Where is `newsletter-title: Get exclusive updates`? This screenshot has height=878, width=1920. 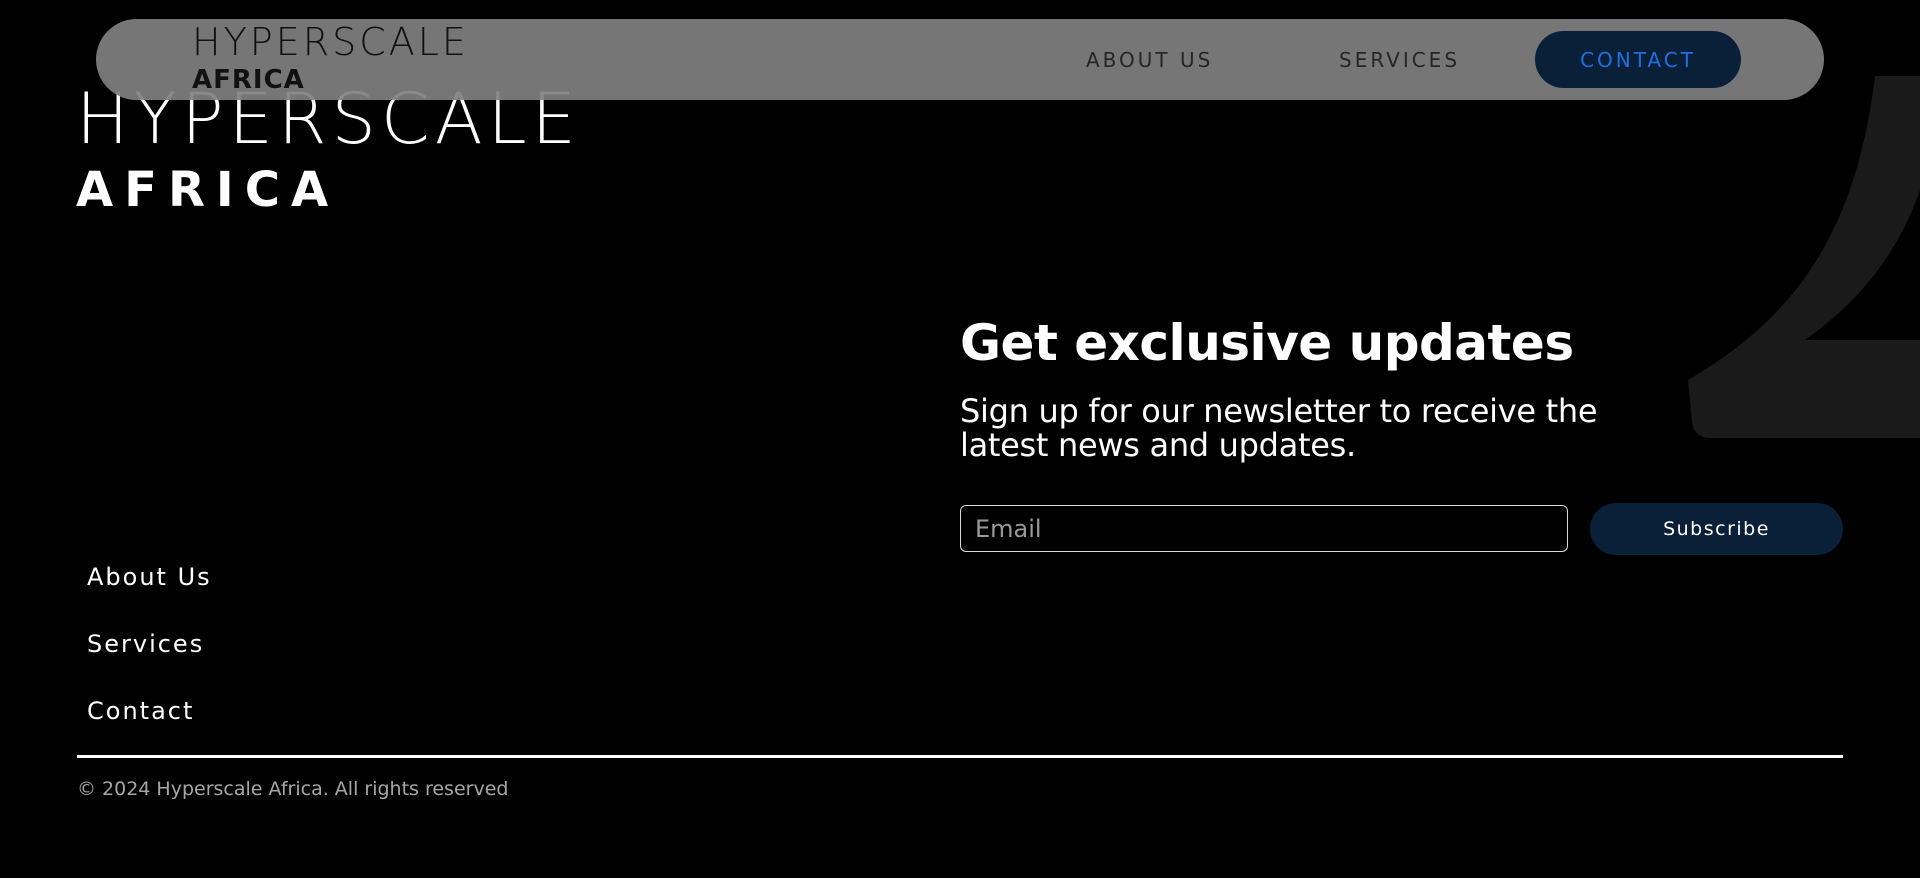
newsletter-title: Get exclusive updates is located at coordinates (1267, 343).